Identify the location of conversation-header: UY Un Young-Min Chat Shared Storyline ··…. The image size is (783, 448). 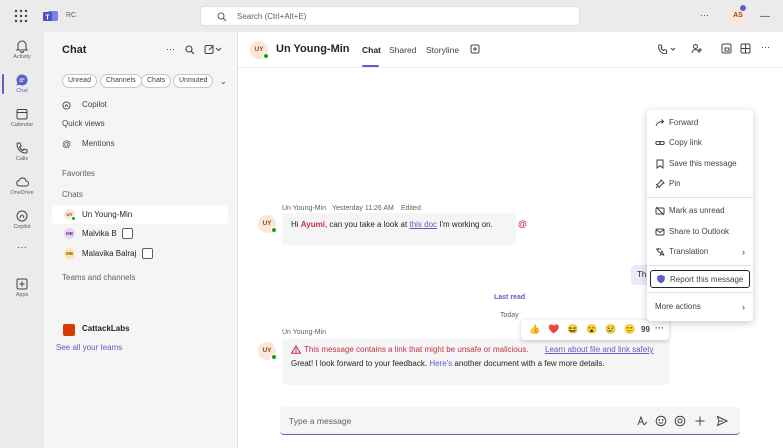
(510, 50).